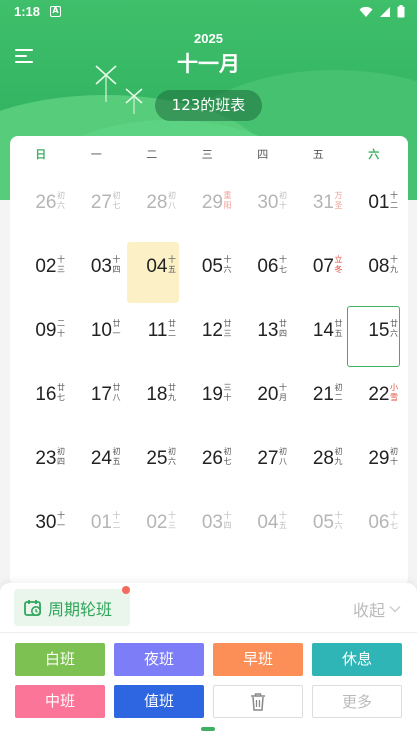 The image size is (417, 741). What do you see at coordinates (41, 529) in the screenshot?
I see `calendar-day-cell: 30 十一` at bounding box center [41, 529].